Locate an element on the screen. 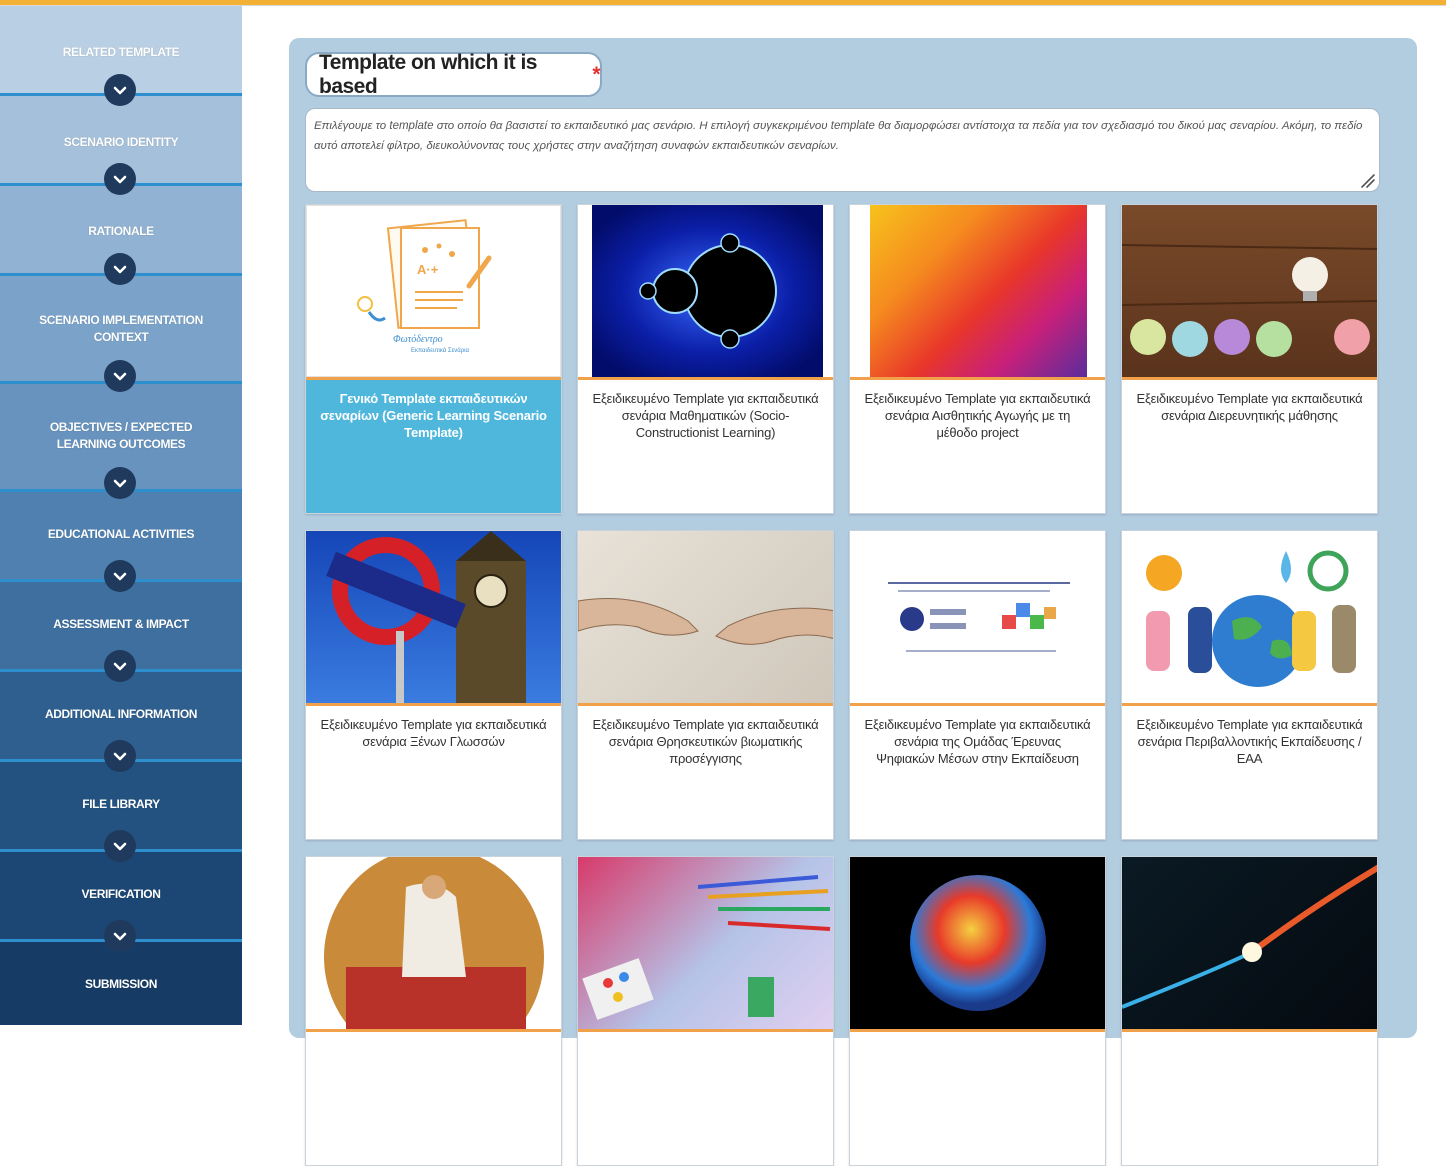 This screenshot has height=1166, width=1446. sidebar-item-assessment-impact: ASSESSMENT & IMPACT is located at coordinates (121, 632).